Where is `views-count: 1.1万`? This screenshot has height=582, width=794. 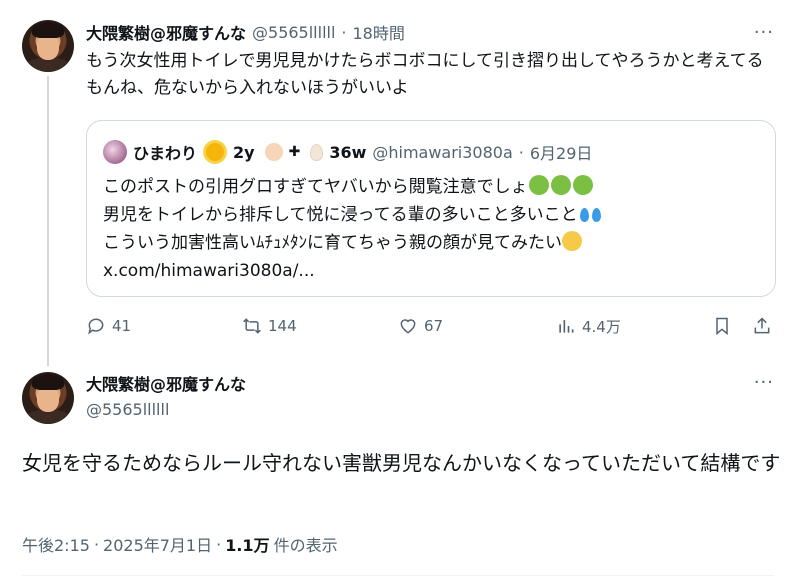 views-count: 1.1万 is located at coordinates (247, 544).